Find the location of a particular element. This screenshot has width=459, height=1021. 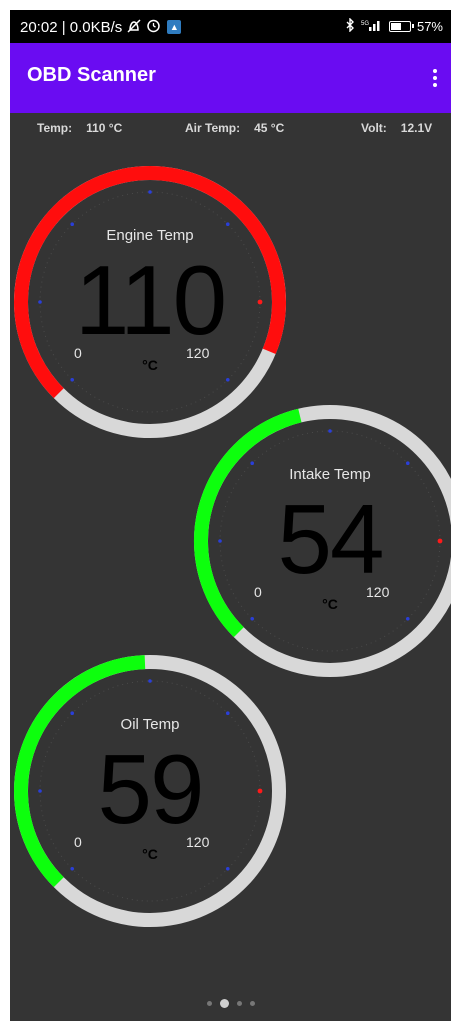

air-temp-label: Air Temp: is located at coordinates (213, 128).